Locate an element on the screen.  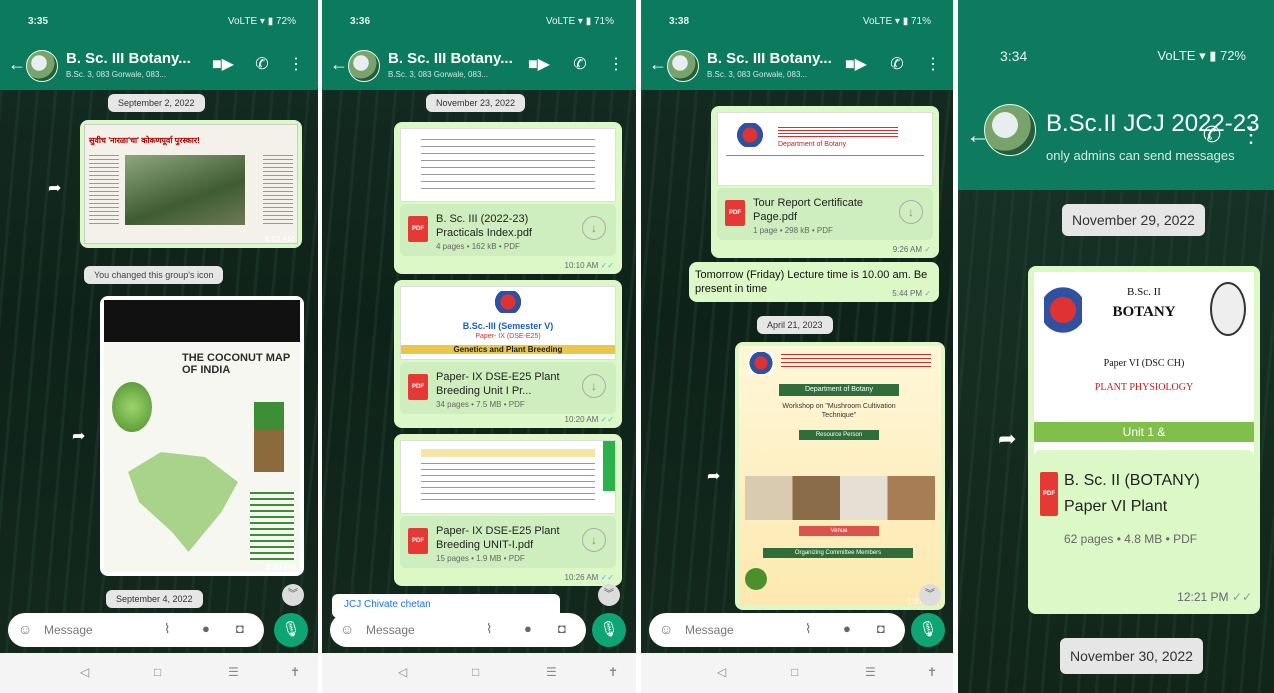
date-divider: November 29, 2022 is located at coordinates (1133, 220).